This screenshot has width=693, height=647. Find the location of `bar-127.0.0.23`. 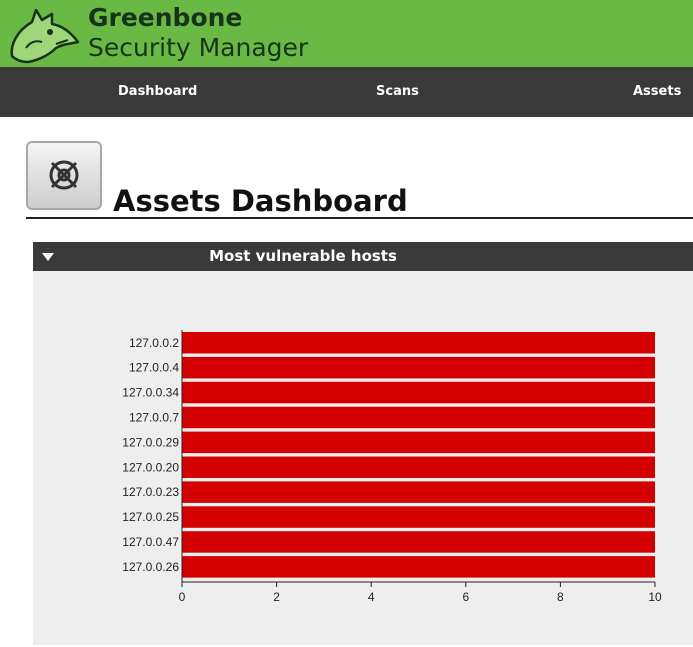

bar-127.0.0.23 is located at coordinates (418, 492).